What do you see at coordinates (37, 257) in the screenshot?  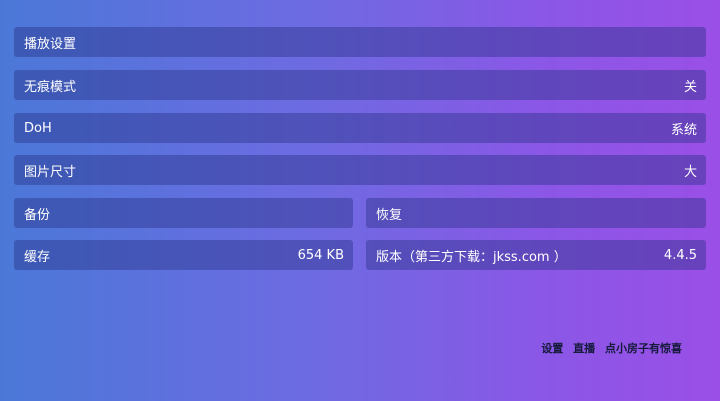 I see `cache-label: 缓存` at bounding box center [37, 257].